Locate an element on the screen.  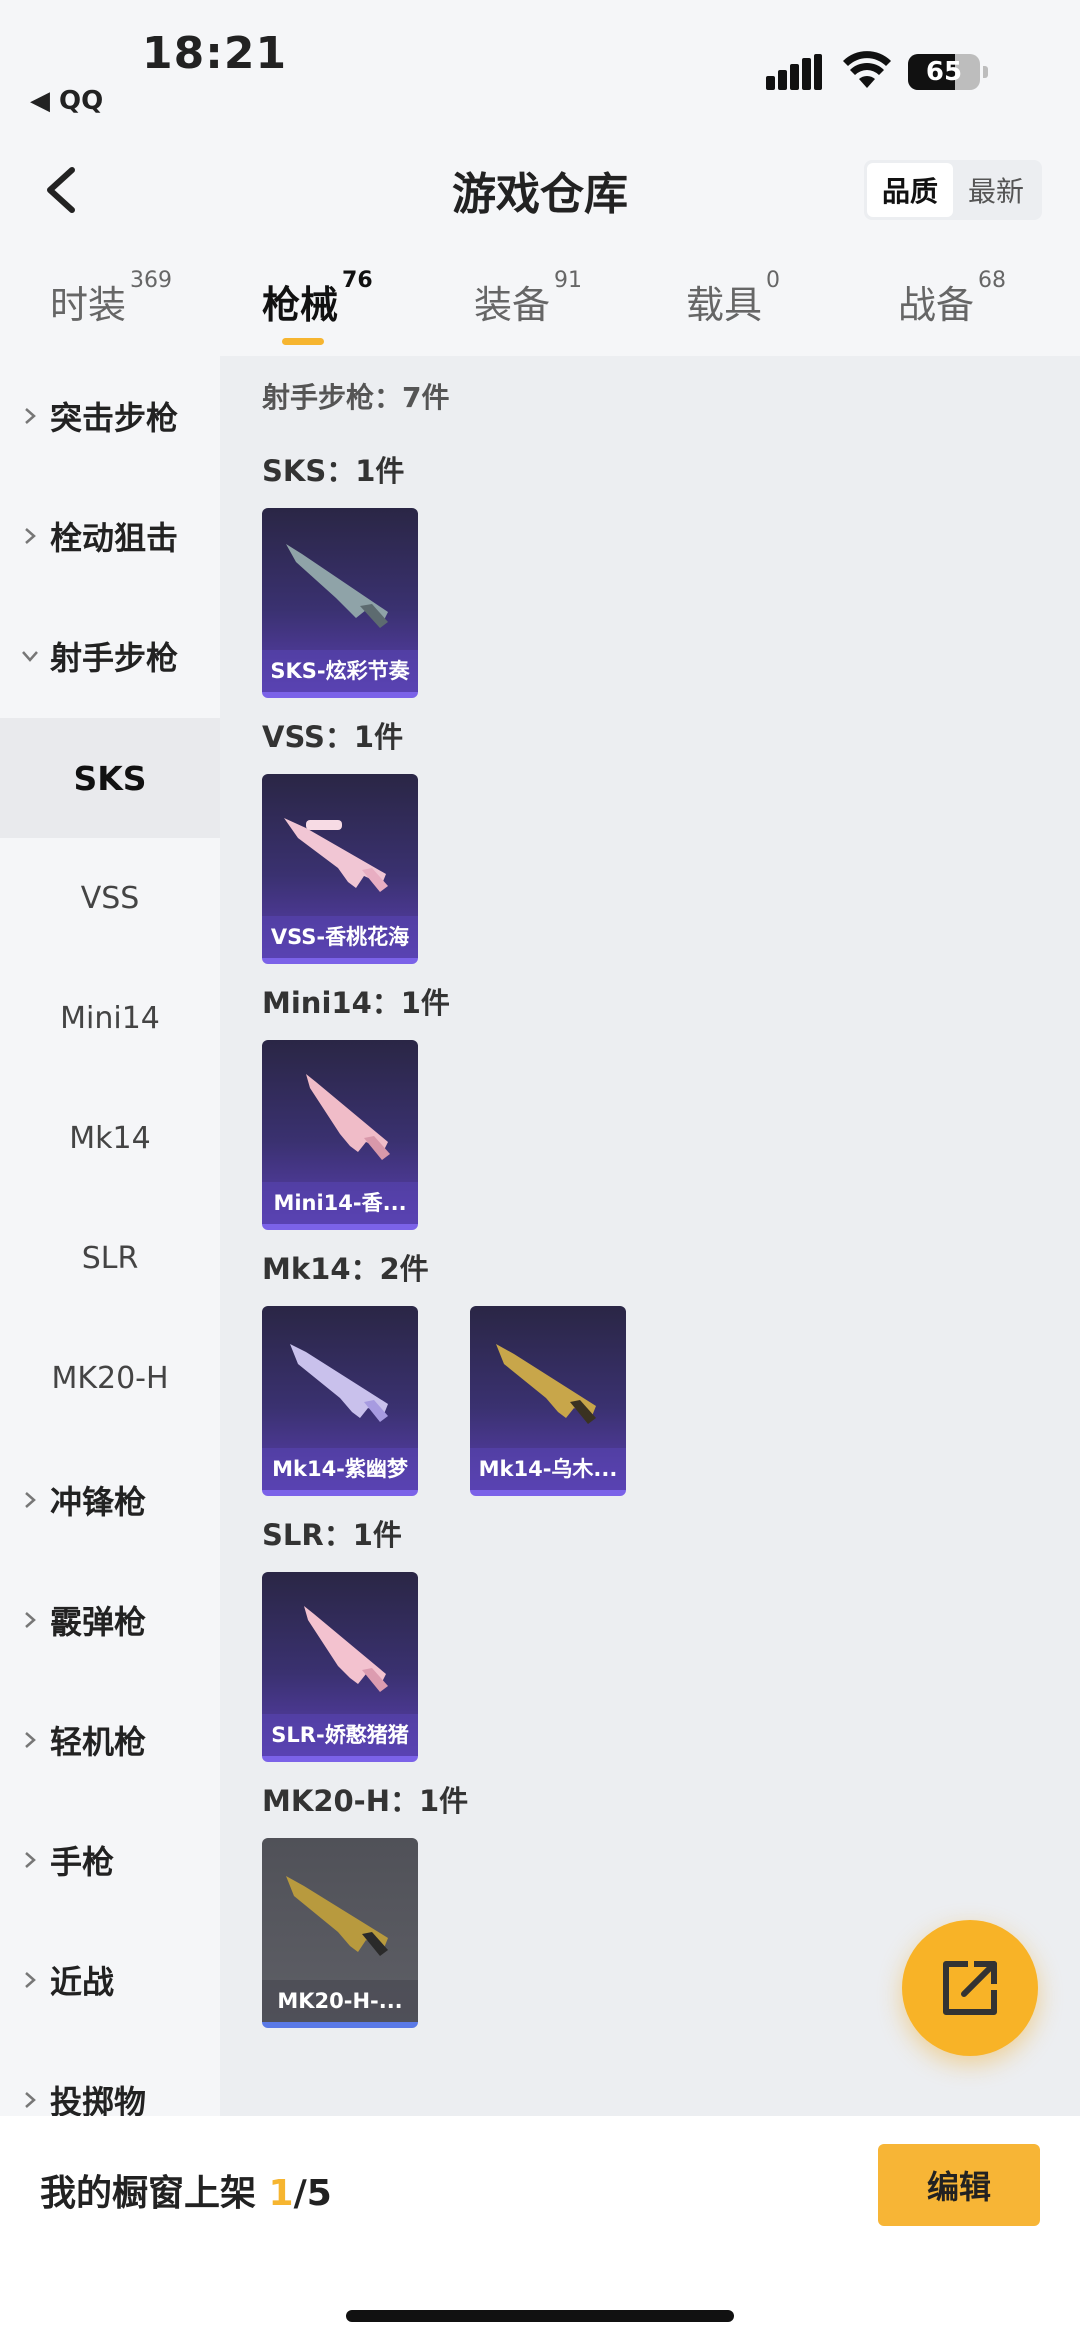
showcase-current-count: 1 is located at coordinates (281, 2193).